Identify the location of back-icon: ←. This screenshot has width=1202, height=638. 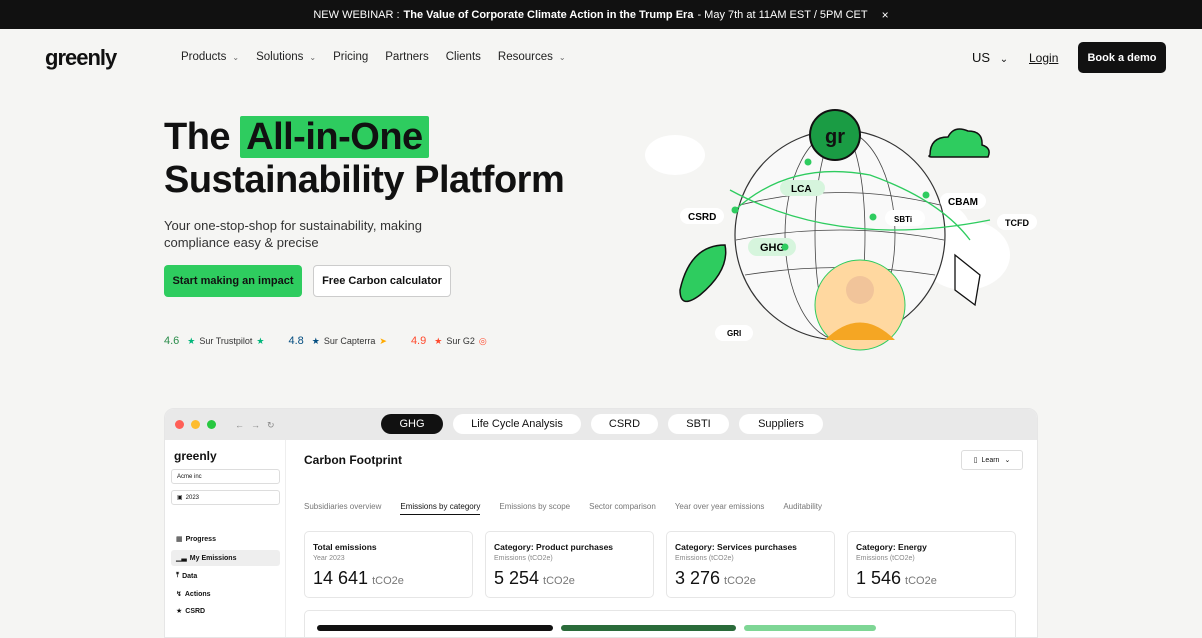
(239, 425).